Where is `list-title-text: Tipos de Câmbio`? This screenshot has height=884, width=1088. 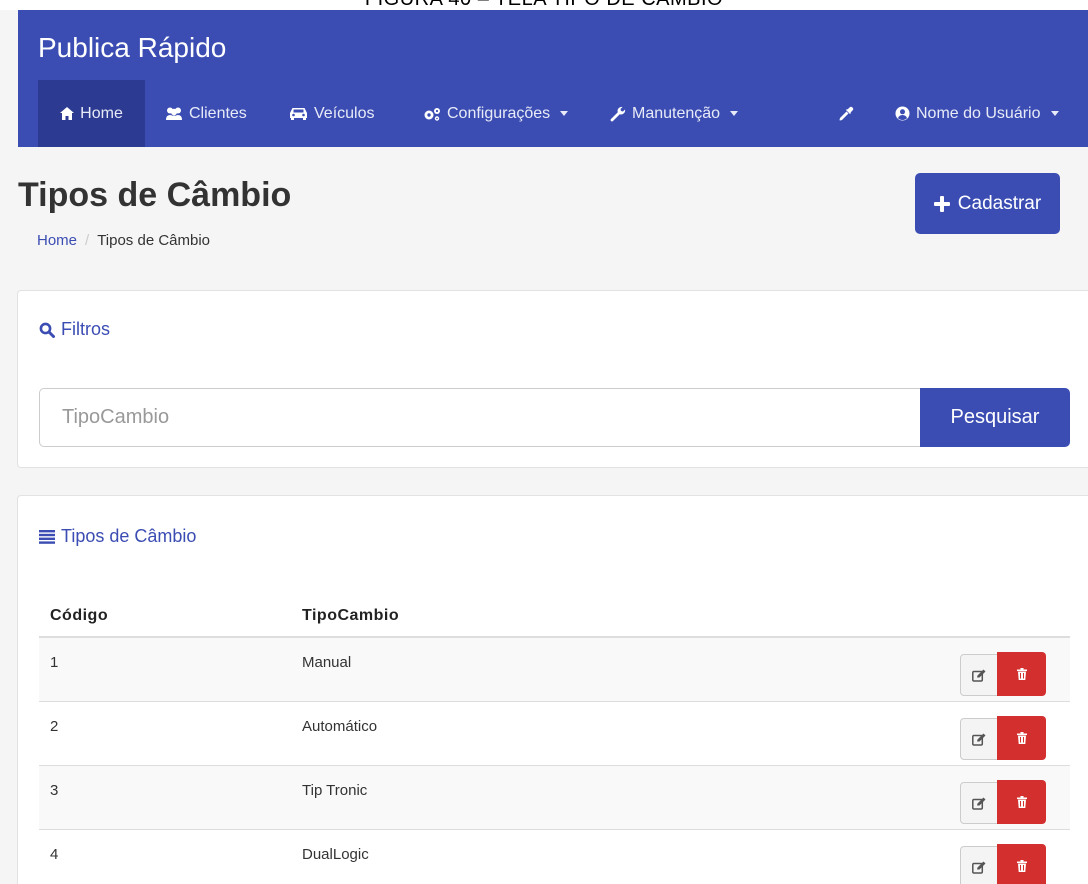
list-title-text: Tipos de Câmbio is located at coordinates (129, 536).